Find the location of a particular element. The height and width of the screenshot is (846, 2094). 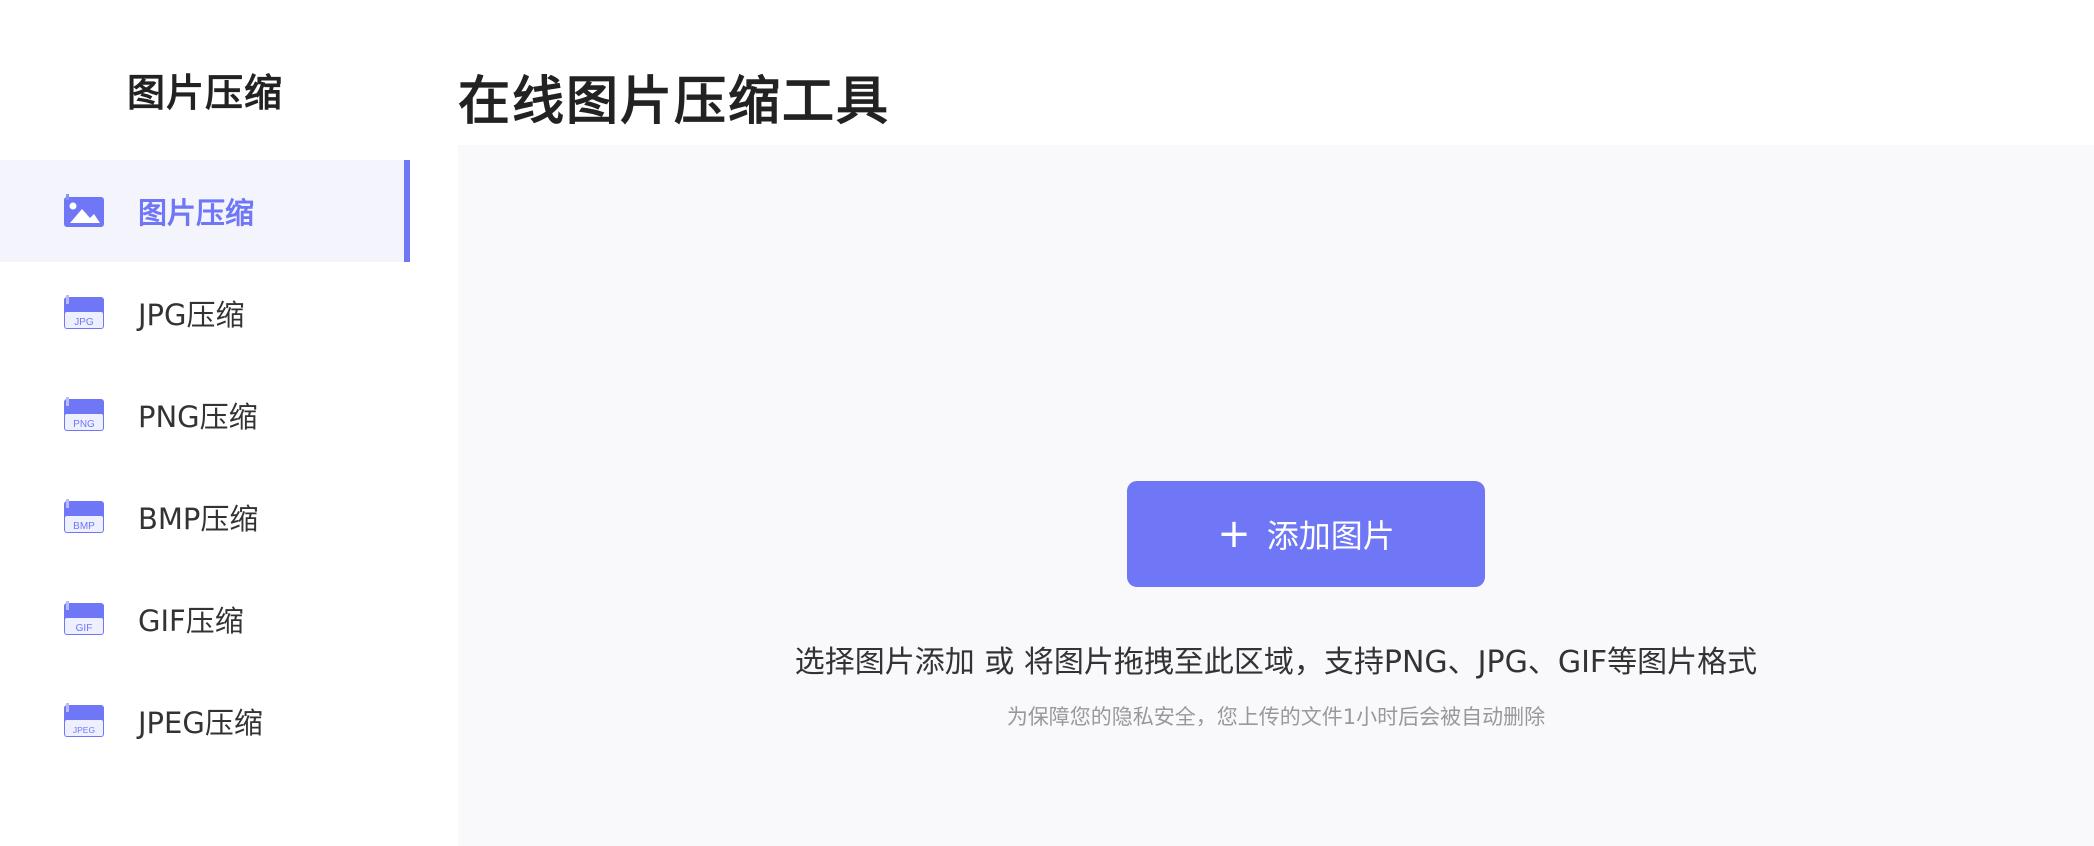

sidebar-item-jpg-compress: JPG JPG压缩 is located at coordinates (205, 313).